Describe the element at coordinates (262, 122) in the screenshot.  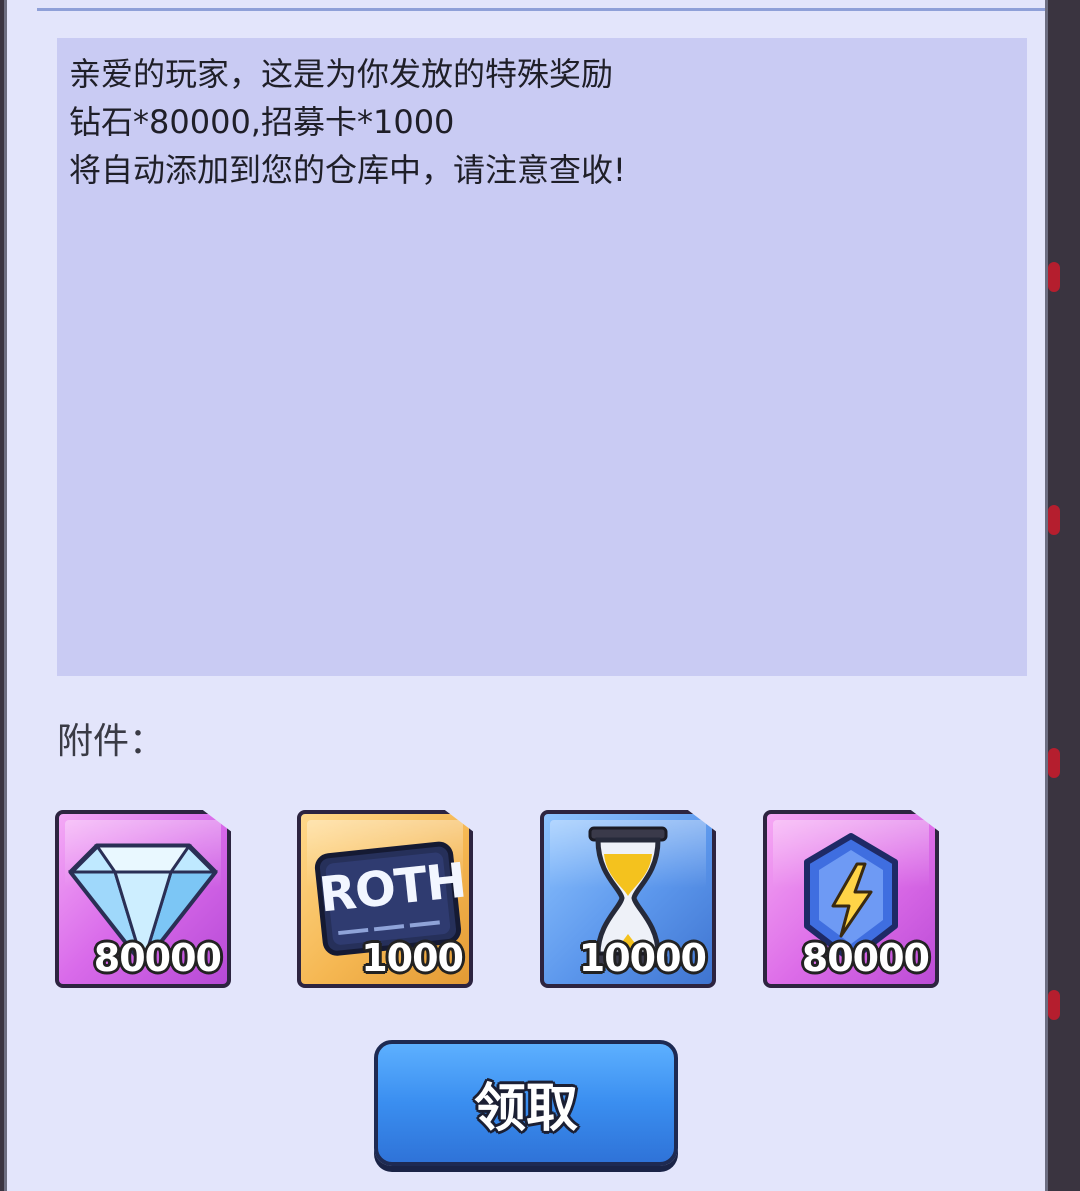
I see `message-line: 钻石*80000,招募卡*1000` at that location.